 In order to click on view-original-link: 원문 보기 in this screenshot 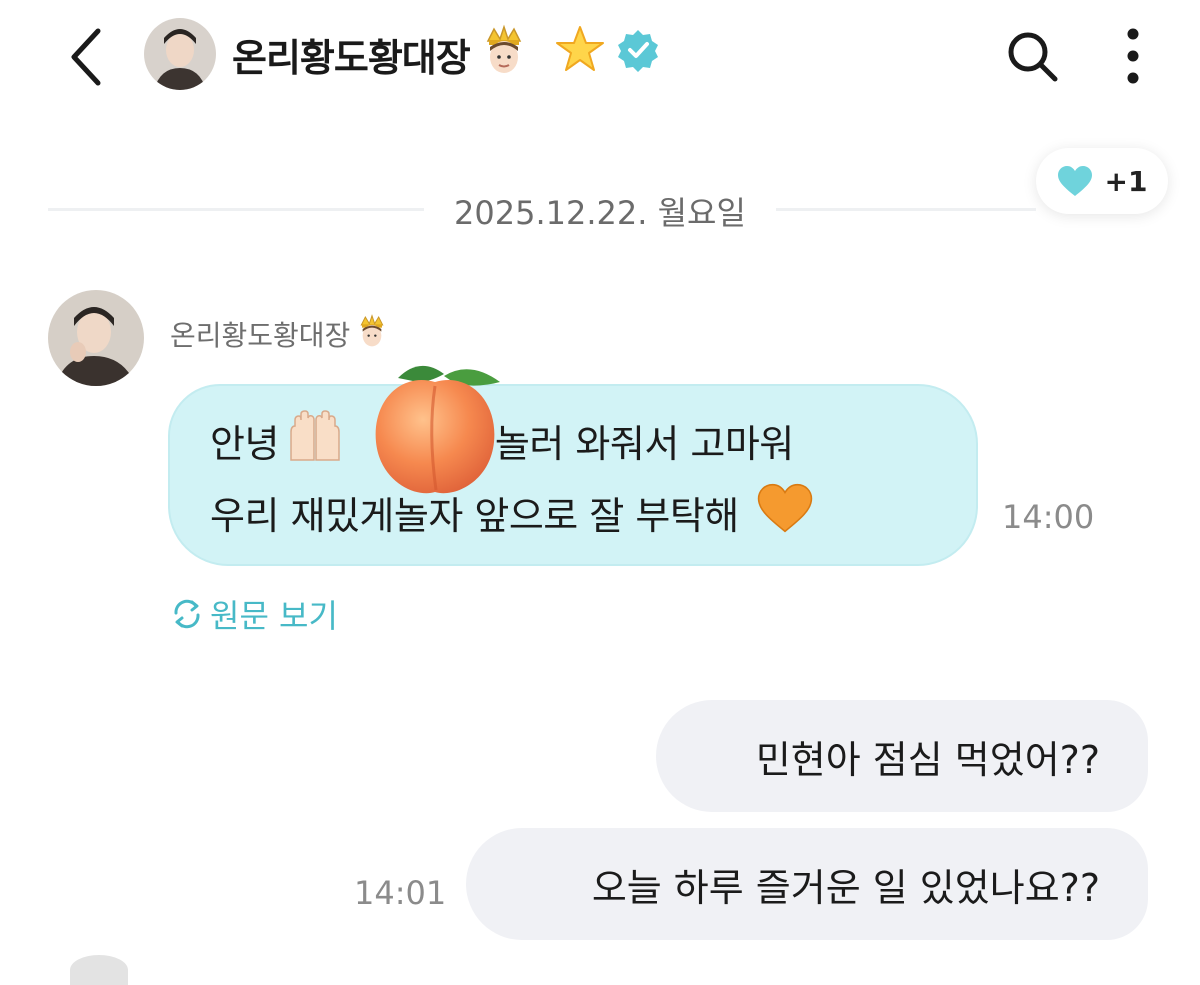, I will do `click(254, 614)`.